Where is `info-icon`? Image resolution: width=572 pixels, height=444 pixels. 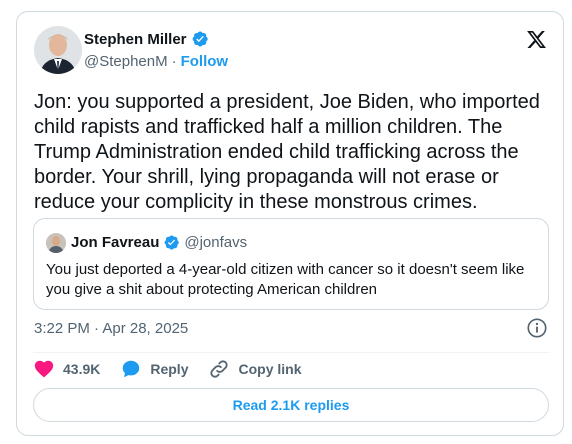
info-icon is located at coordinates (537, 328).